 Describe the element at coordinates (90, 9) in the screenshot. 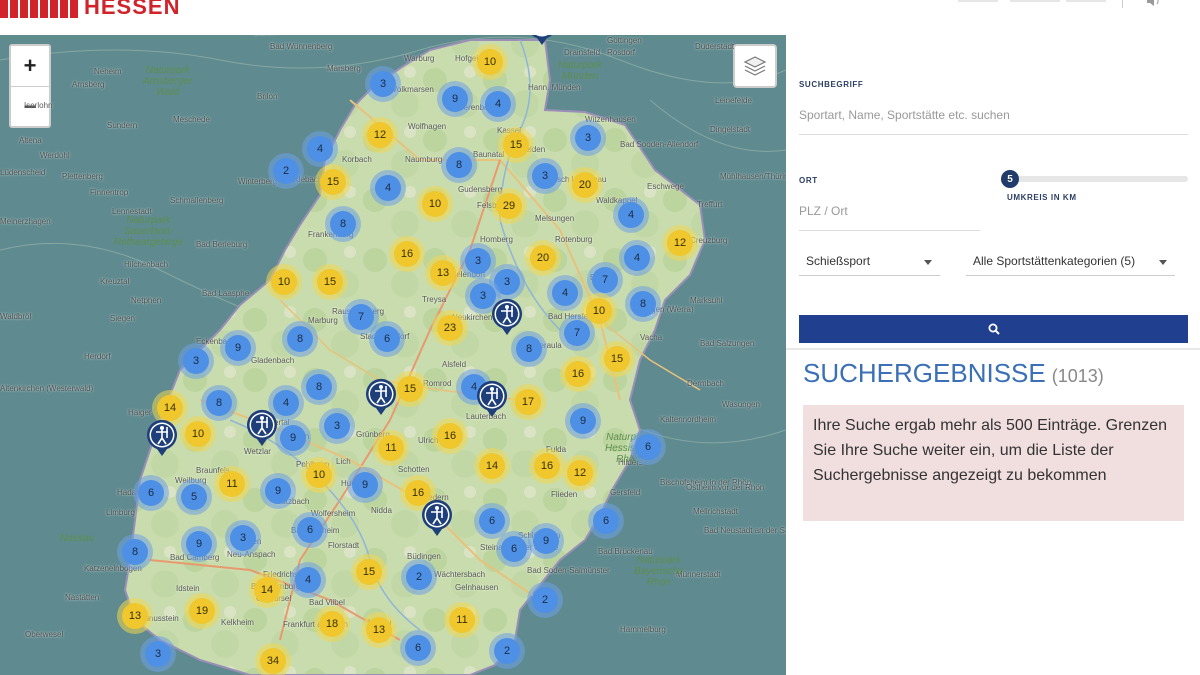

I see `hessen-logo: HESSEN` at that location.